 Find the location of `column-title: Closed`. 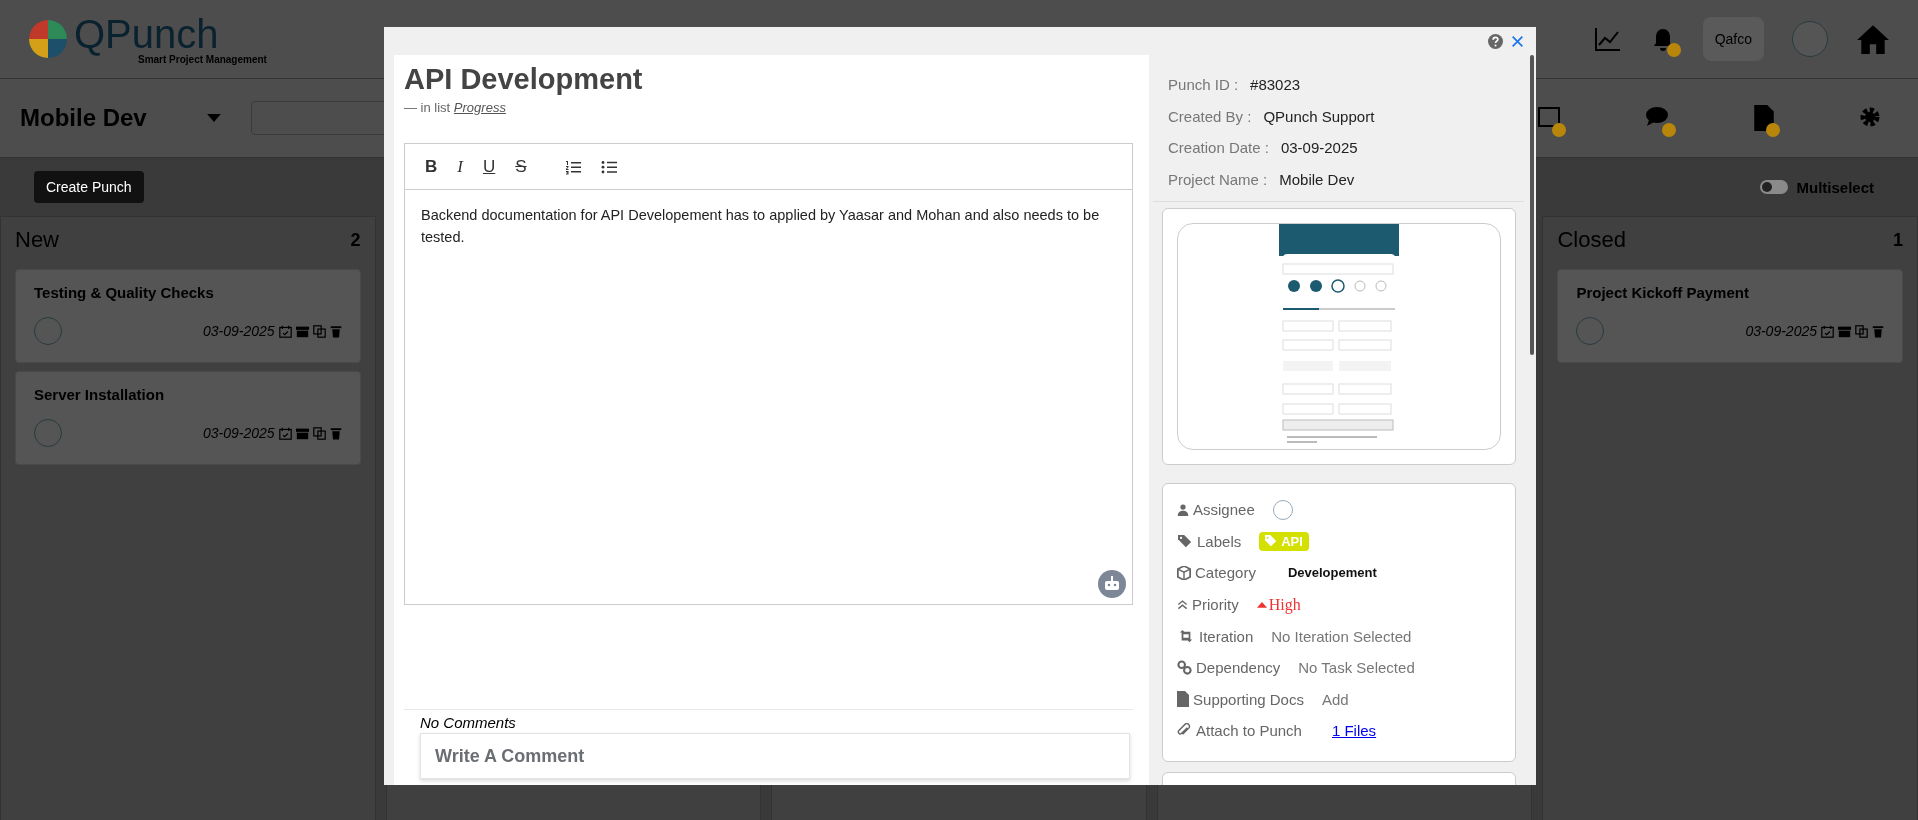

column-title: Closed is located at coordinates (1591, 240).